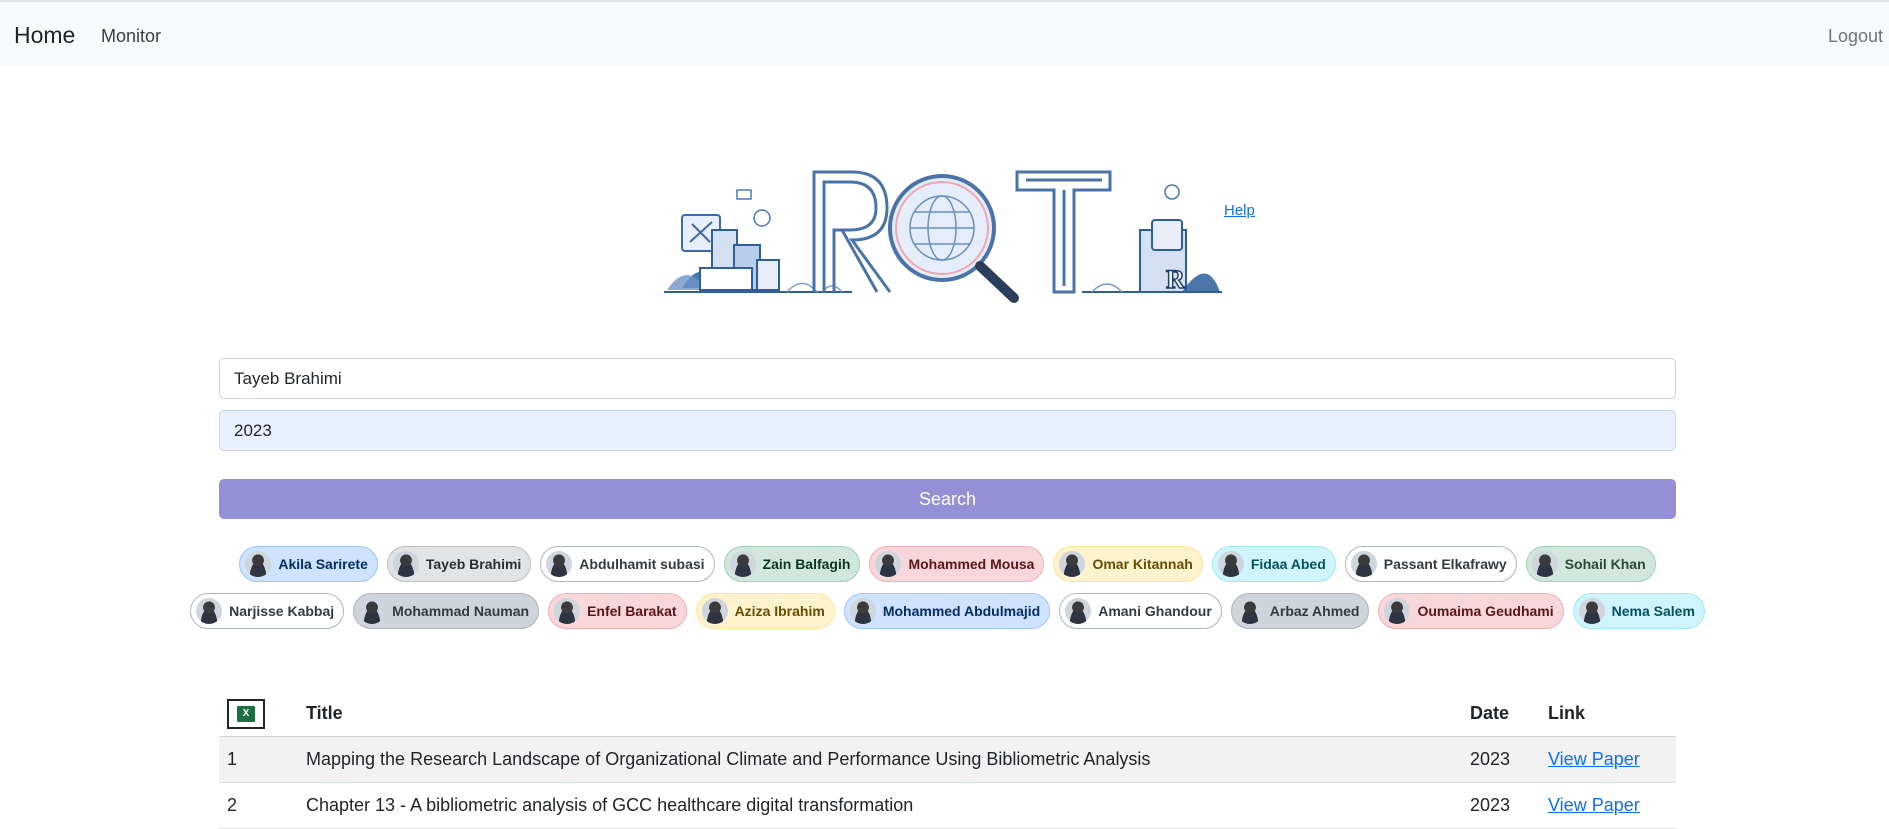 The image size is (1889, 829). I want to click on author-chip: Nema Salem, so click(1638, 611).